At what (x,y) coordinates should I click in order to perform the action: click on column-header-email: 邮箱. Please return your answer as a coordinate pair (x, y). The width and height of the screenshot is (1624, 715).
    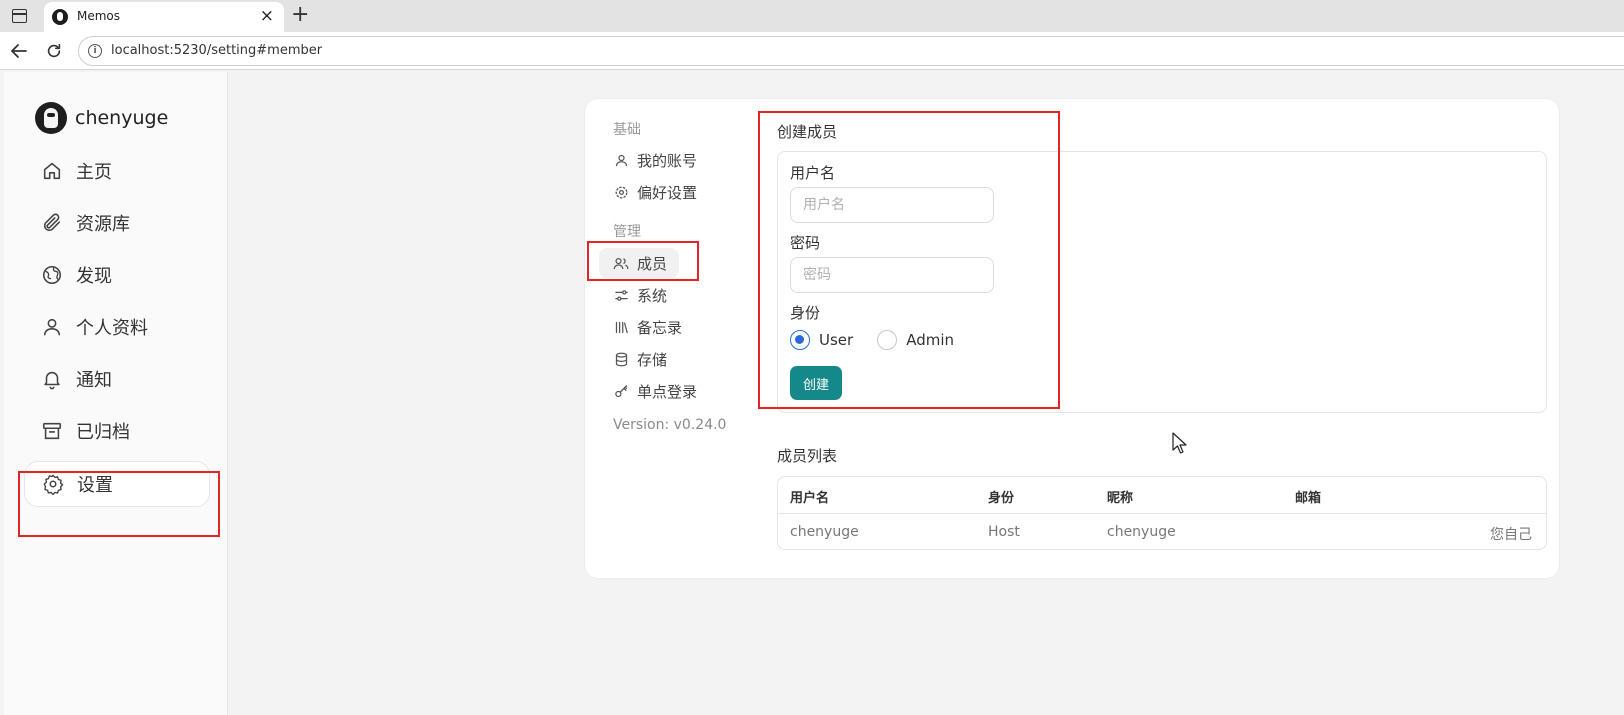
    Looking at the image, I should click on (1308, 498).